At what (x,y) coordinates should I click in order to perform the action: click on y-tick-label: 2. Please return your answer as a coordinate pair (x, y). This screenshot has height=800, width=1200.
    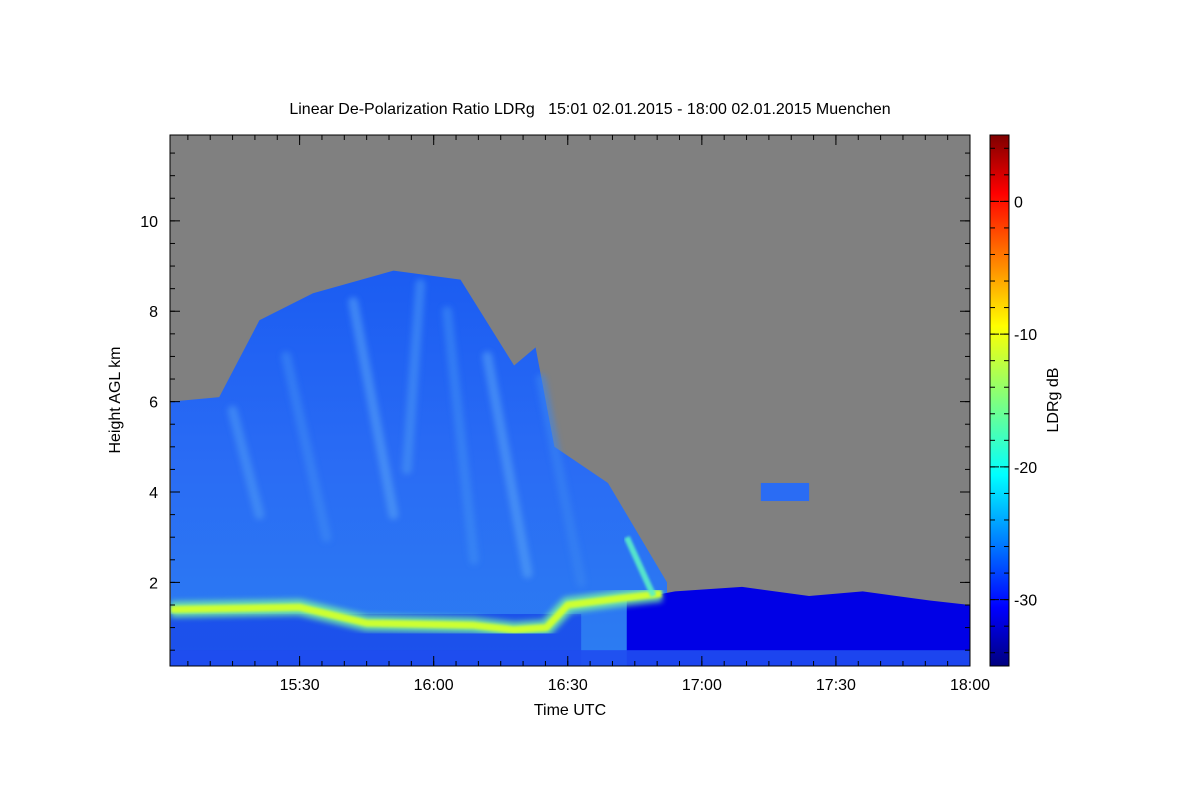
    Looking at the image, I should click on (153, 583).